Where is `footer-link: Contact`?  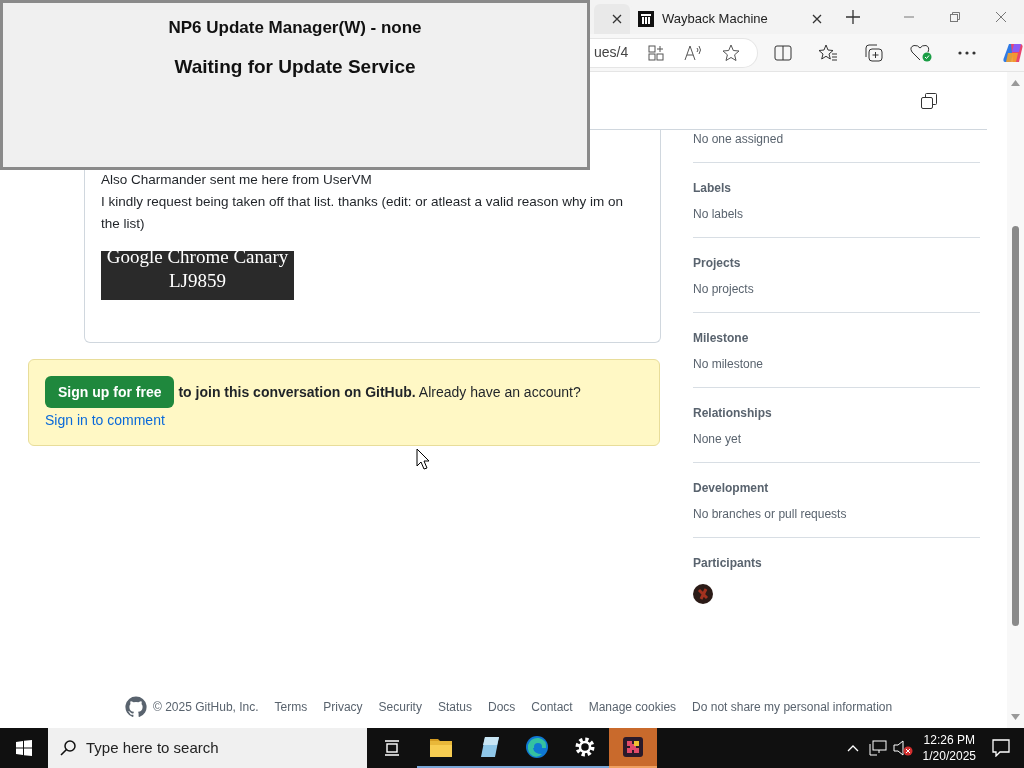 footer-link: Contact is located at coordinates (552, 707).